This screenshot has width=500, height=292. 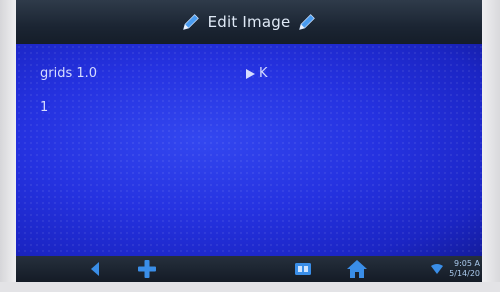 I want to click on play-triangle-icon, so click(x=250, y=73).